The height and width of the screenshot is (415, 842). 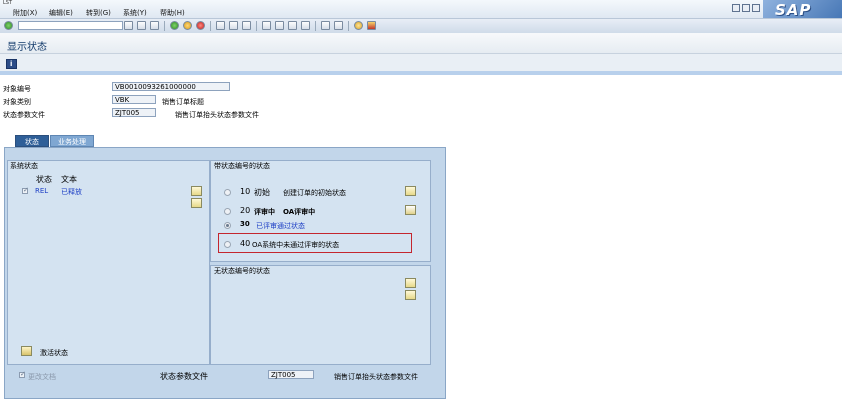 What do you see at coordinates (410, 210) in the screenshot?
I see `status-with-number-scroll-down-icon` at bounding box center [410, 210].